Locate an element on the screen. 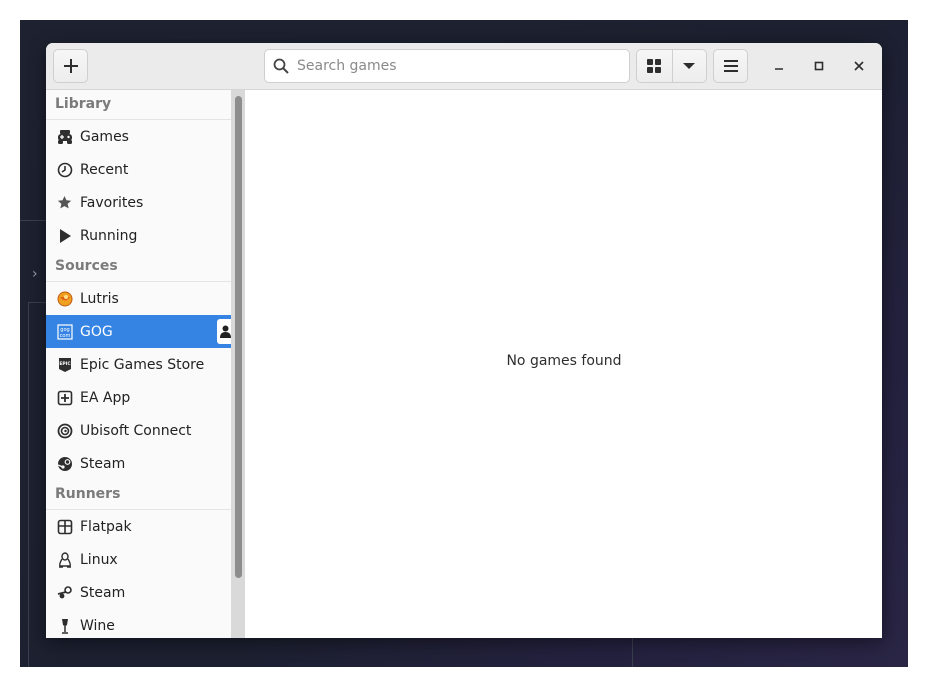 The image size is (928, 687). add-game-button is located at coordinates (70, 66).